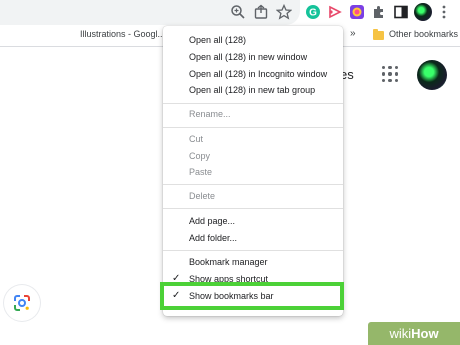 Image resolution: width=460 pixels, height=345 pixels. What do you see at coordinates (253, 262) in the screenshot?
I see `menu-item-bookmark-manager: Bookmark manager` at bounding box center [253, 262].